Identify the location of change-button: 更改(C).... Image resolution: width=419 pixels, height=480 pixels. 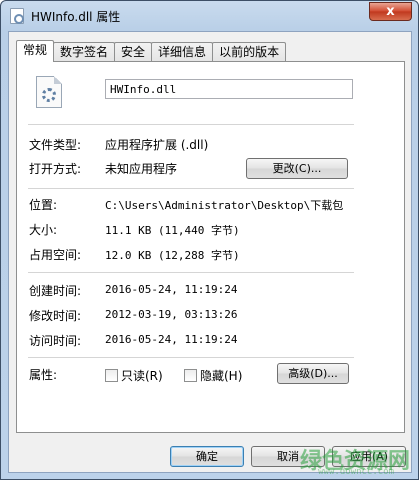
(297, 168).